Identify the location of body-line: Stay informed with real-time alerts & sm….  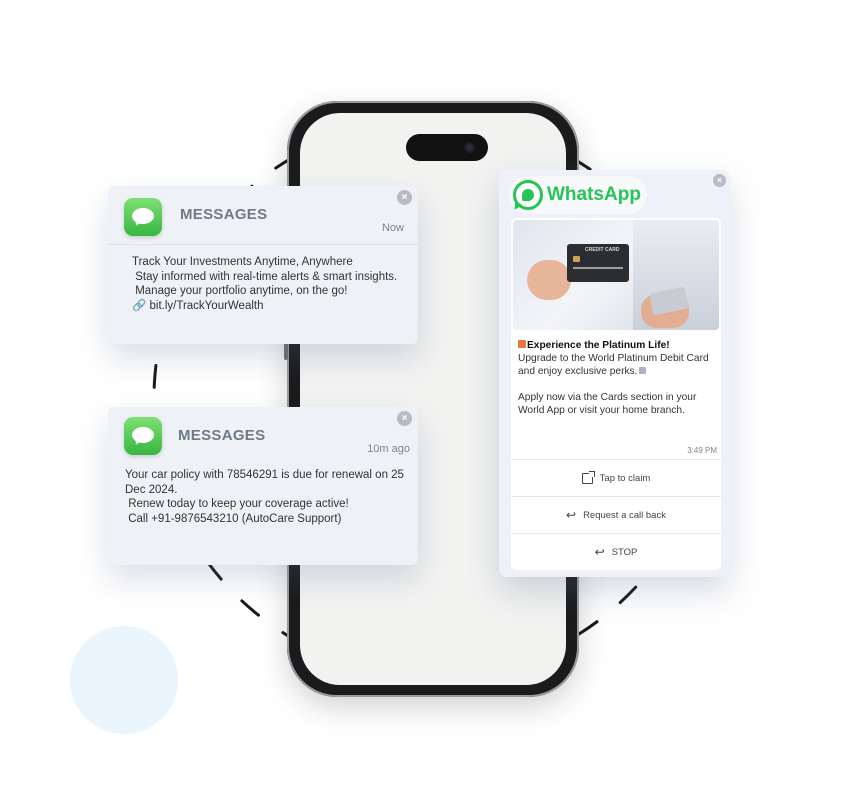
(265, 276).